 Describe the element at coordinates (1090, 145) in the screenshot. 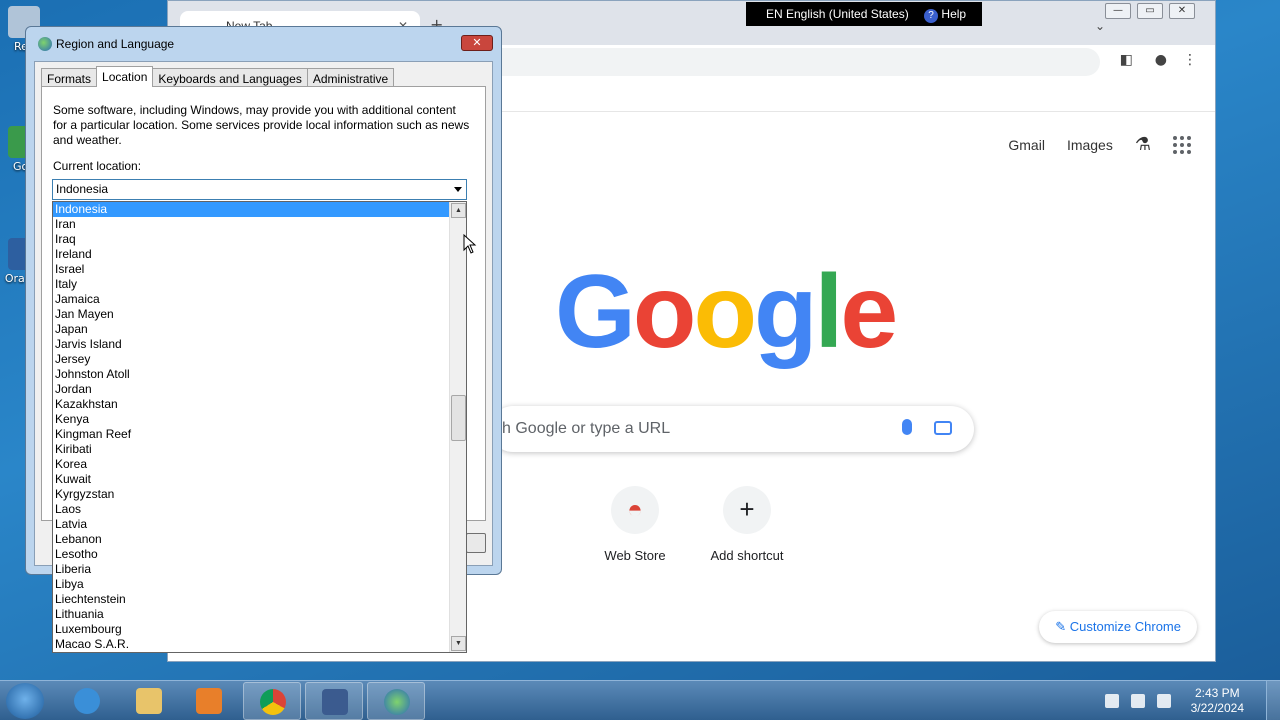

I see `images-link: Images` at that location.